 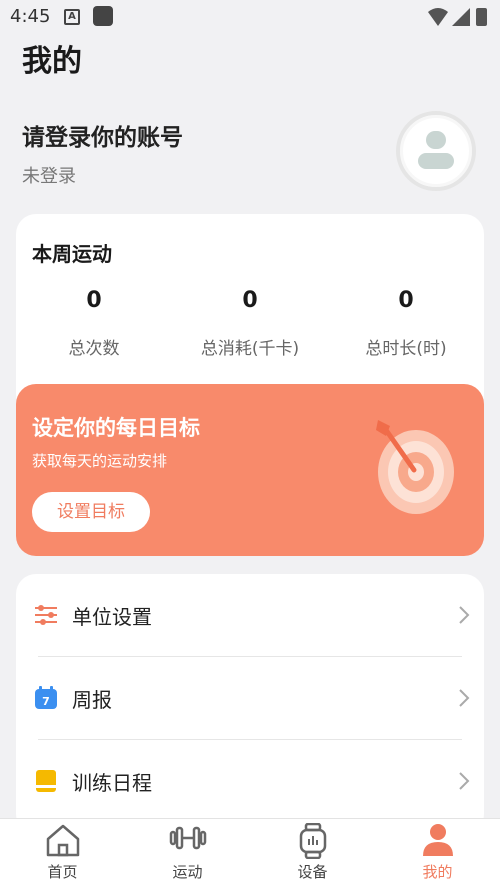 What do you see at coordinates (112, 783) in the screenshot?
I see `menu-label: 训练日程` at bounding box center [112, 783].